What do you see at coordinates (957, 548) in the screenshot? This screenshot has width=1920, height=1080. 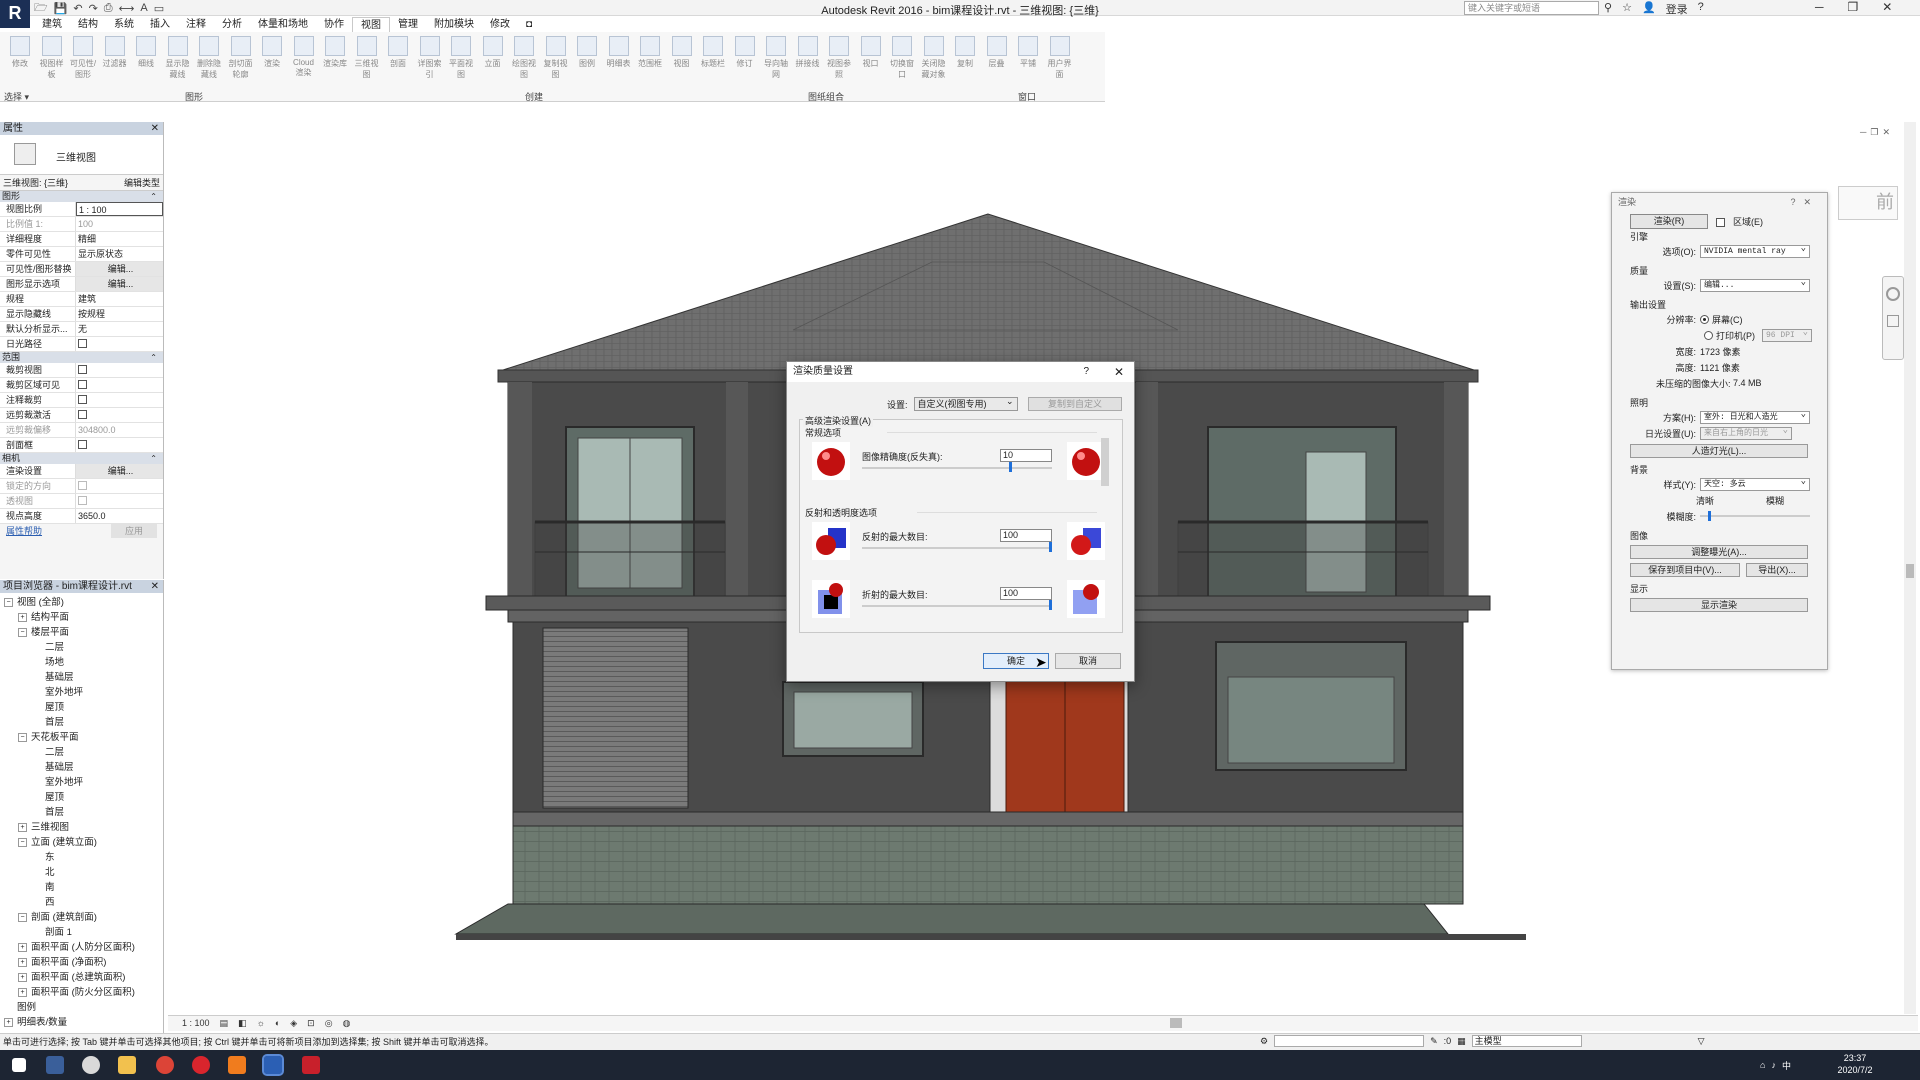 I see `max-reflections-slider` at bounding box center [957, 548].